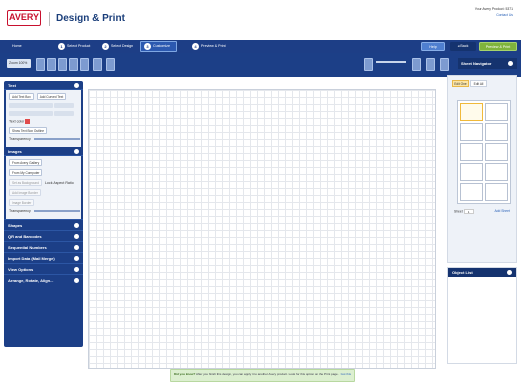 The image size is (521, 389). What do you see at coordinates (433, 46) in the screenshot?
I see `help-button: Help` at bounding box center [433, 46].